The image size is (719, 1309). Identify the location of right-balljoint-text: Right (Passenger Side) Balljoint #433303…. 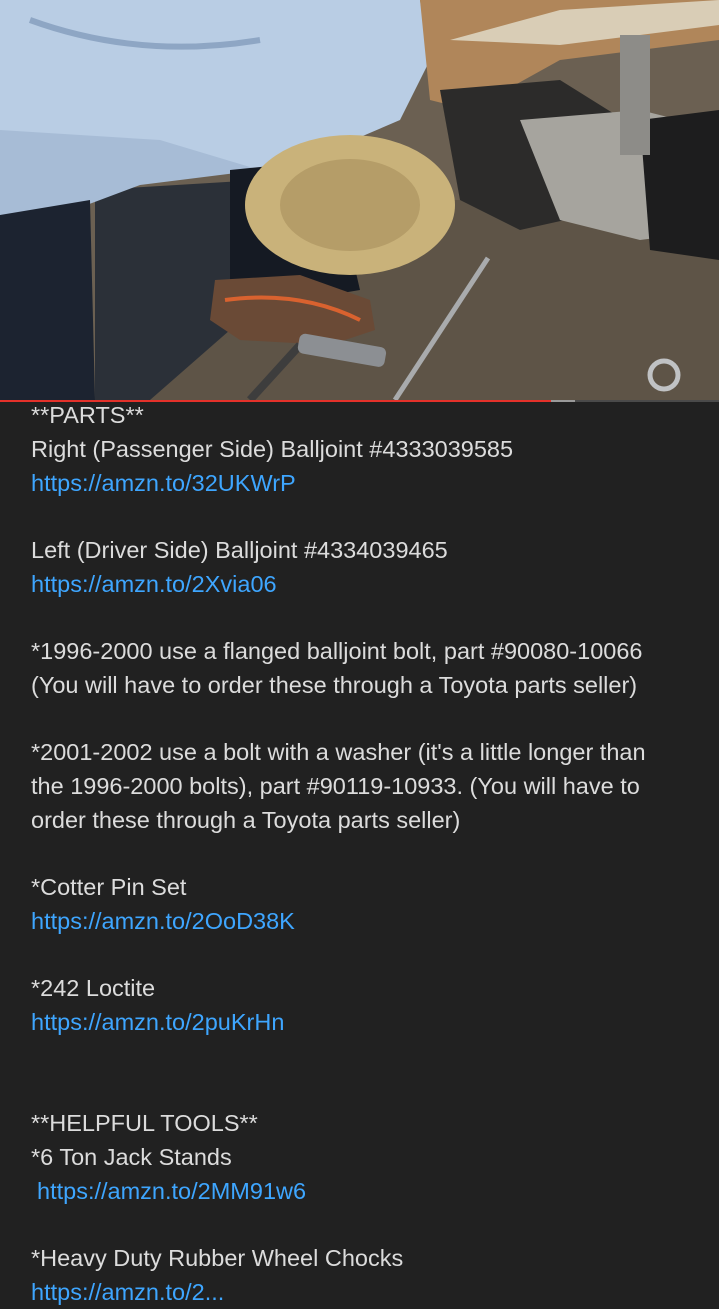
(272, 449).